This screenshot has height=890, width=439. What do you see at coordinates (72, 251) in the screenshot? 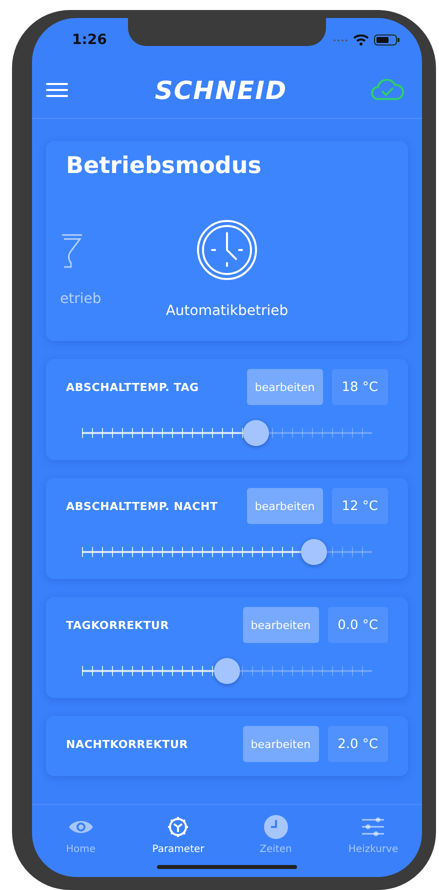
I see `glass-icon` at bounding box center [72, 251].